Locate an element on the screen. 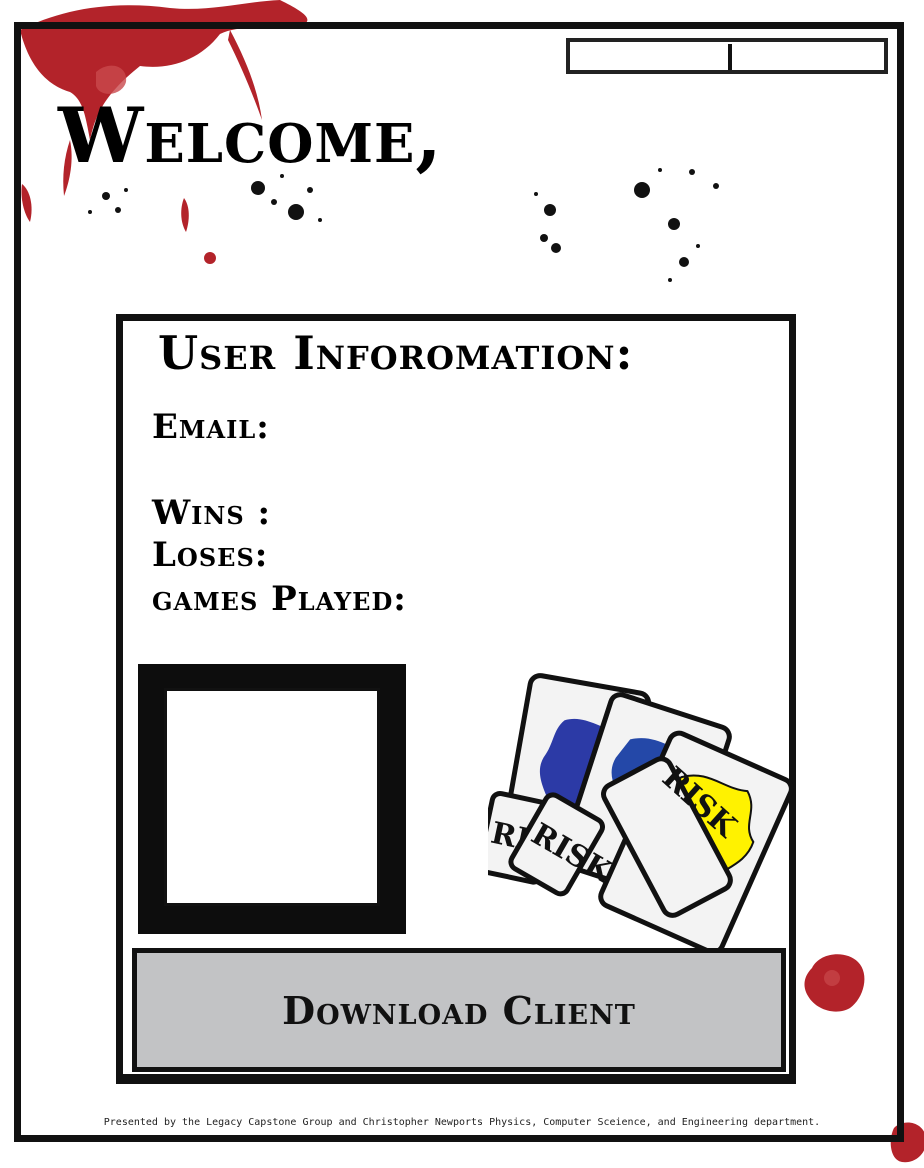 The height and width of the screenshot is (1168, 924). loses-label: Loses: is located at coordinates (210, 555).